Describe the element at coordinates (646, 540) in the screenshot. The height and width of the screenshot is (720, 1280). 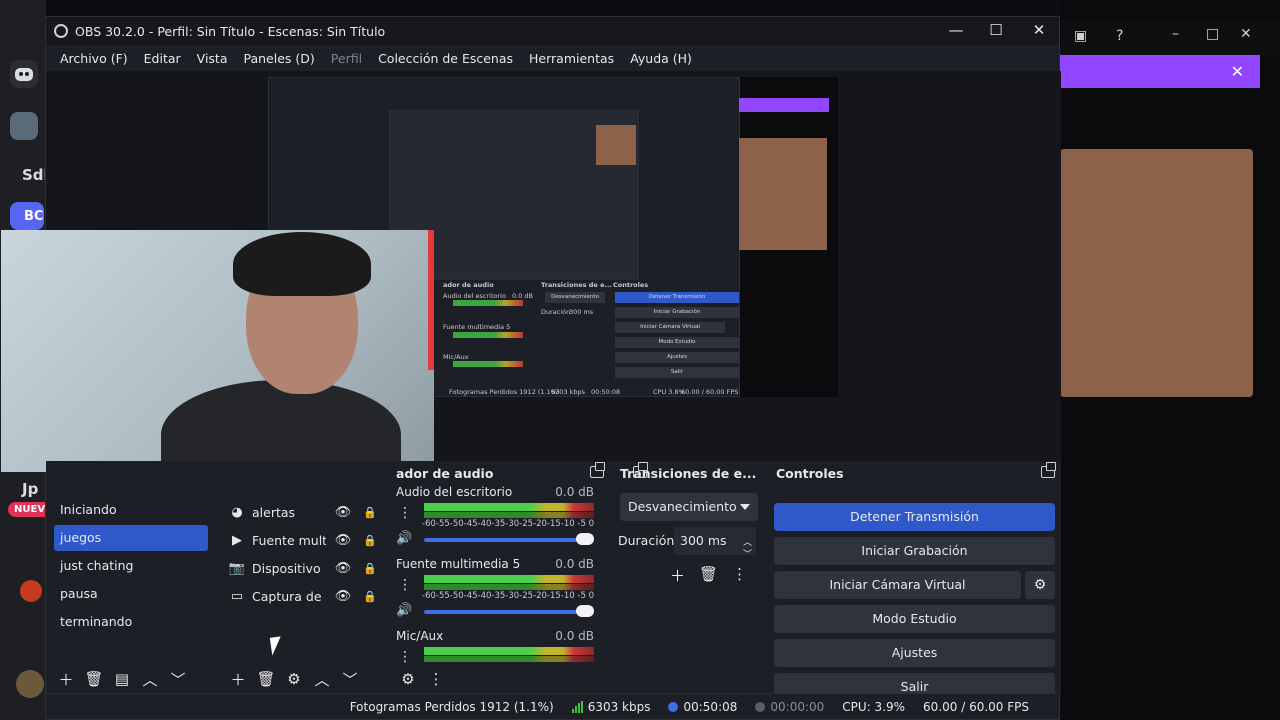
I see `duration-label: Duración` at that location.